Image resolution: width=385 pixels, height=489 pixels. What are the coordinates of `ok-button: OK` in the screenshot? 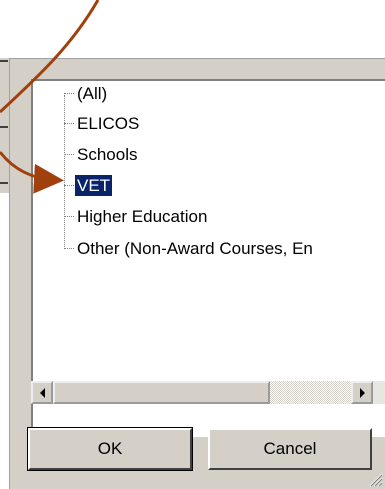 It's located at (110, 449).